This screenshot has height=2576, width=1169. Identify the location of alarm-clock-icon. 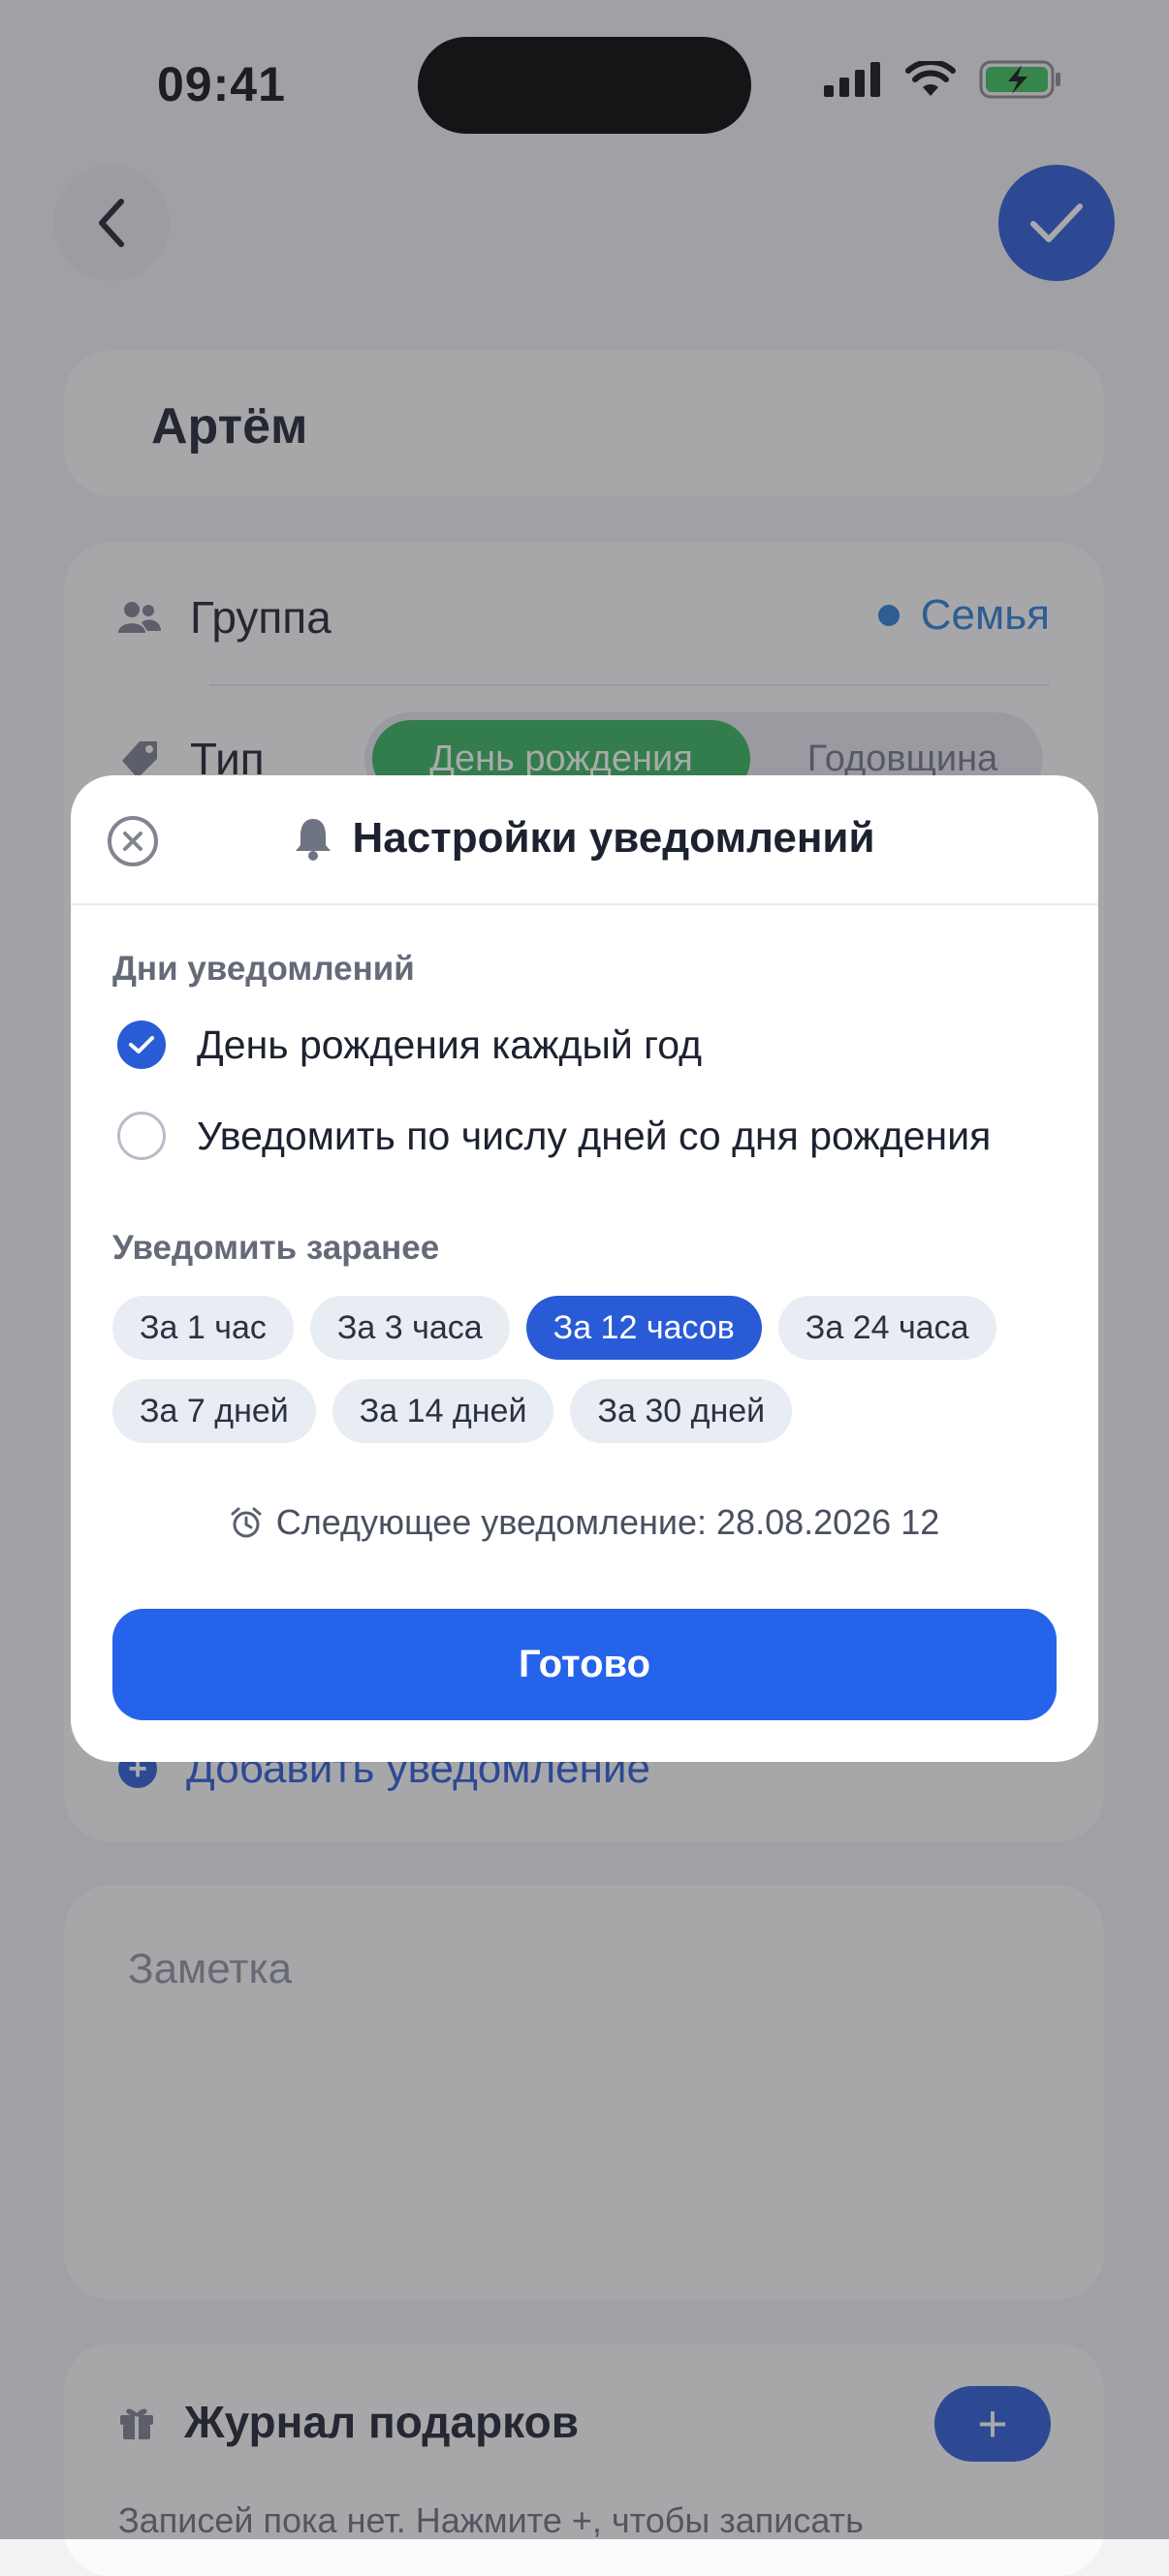
(246, 1522).